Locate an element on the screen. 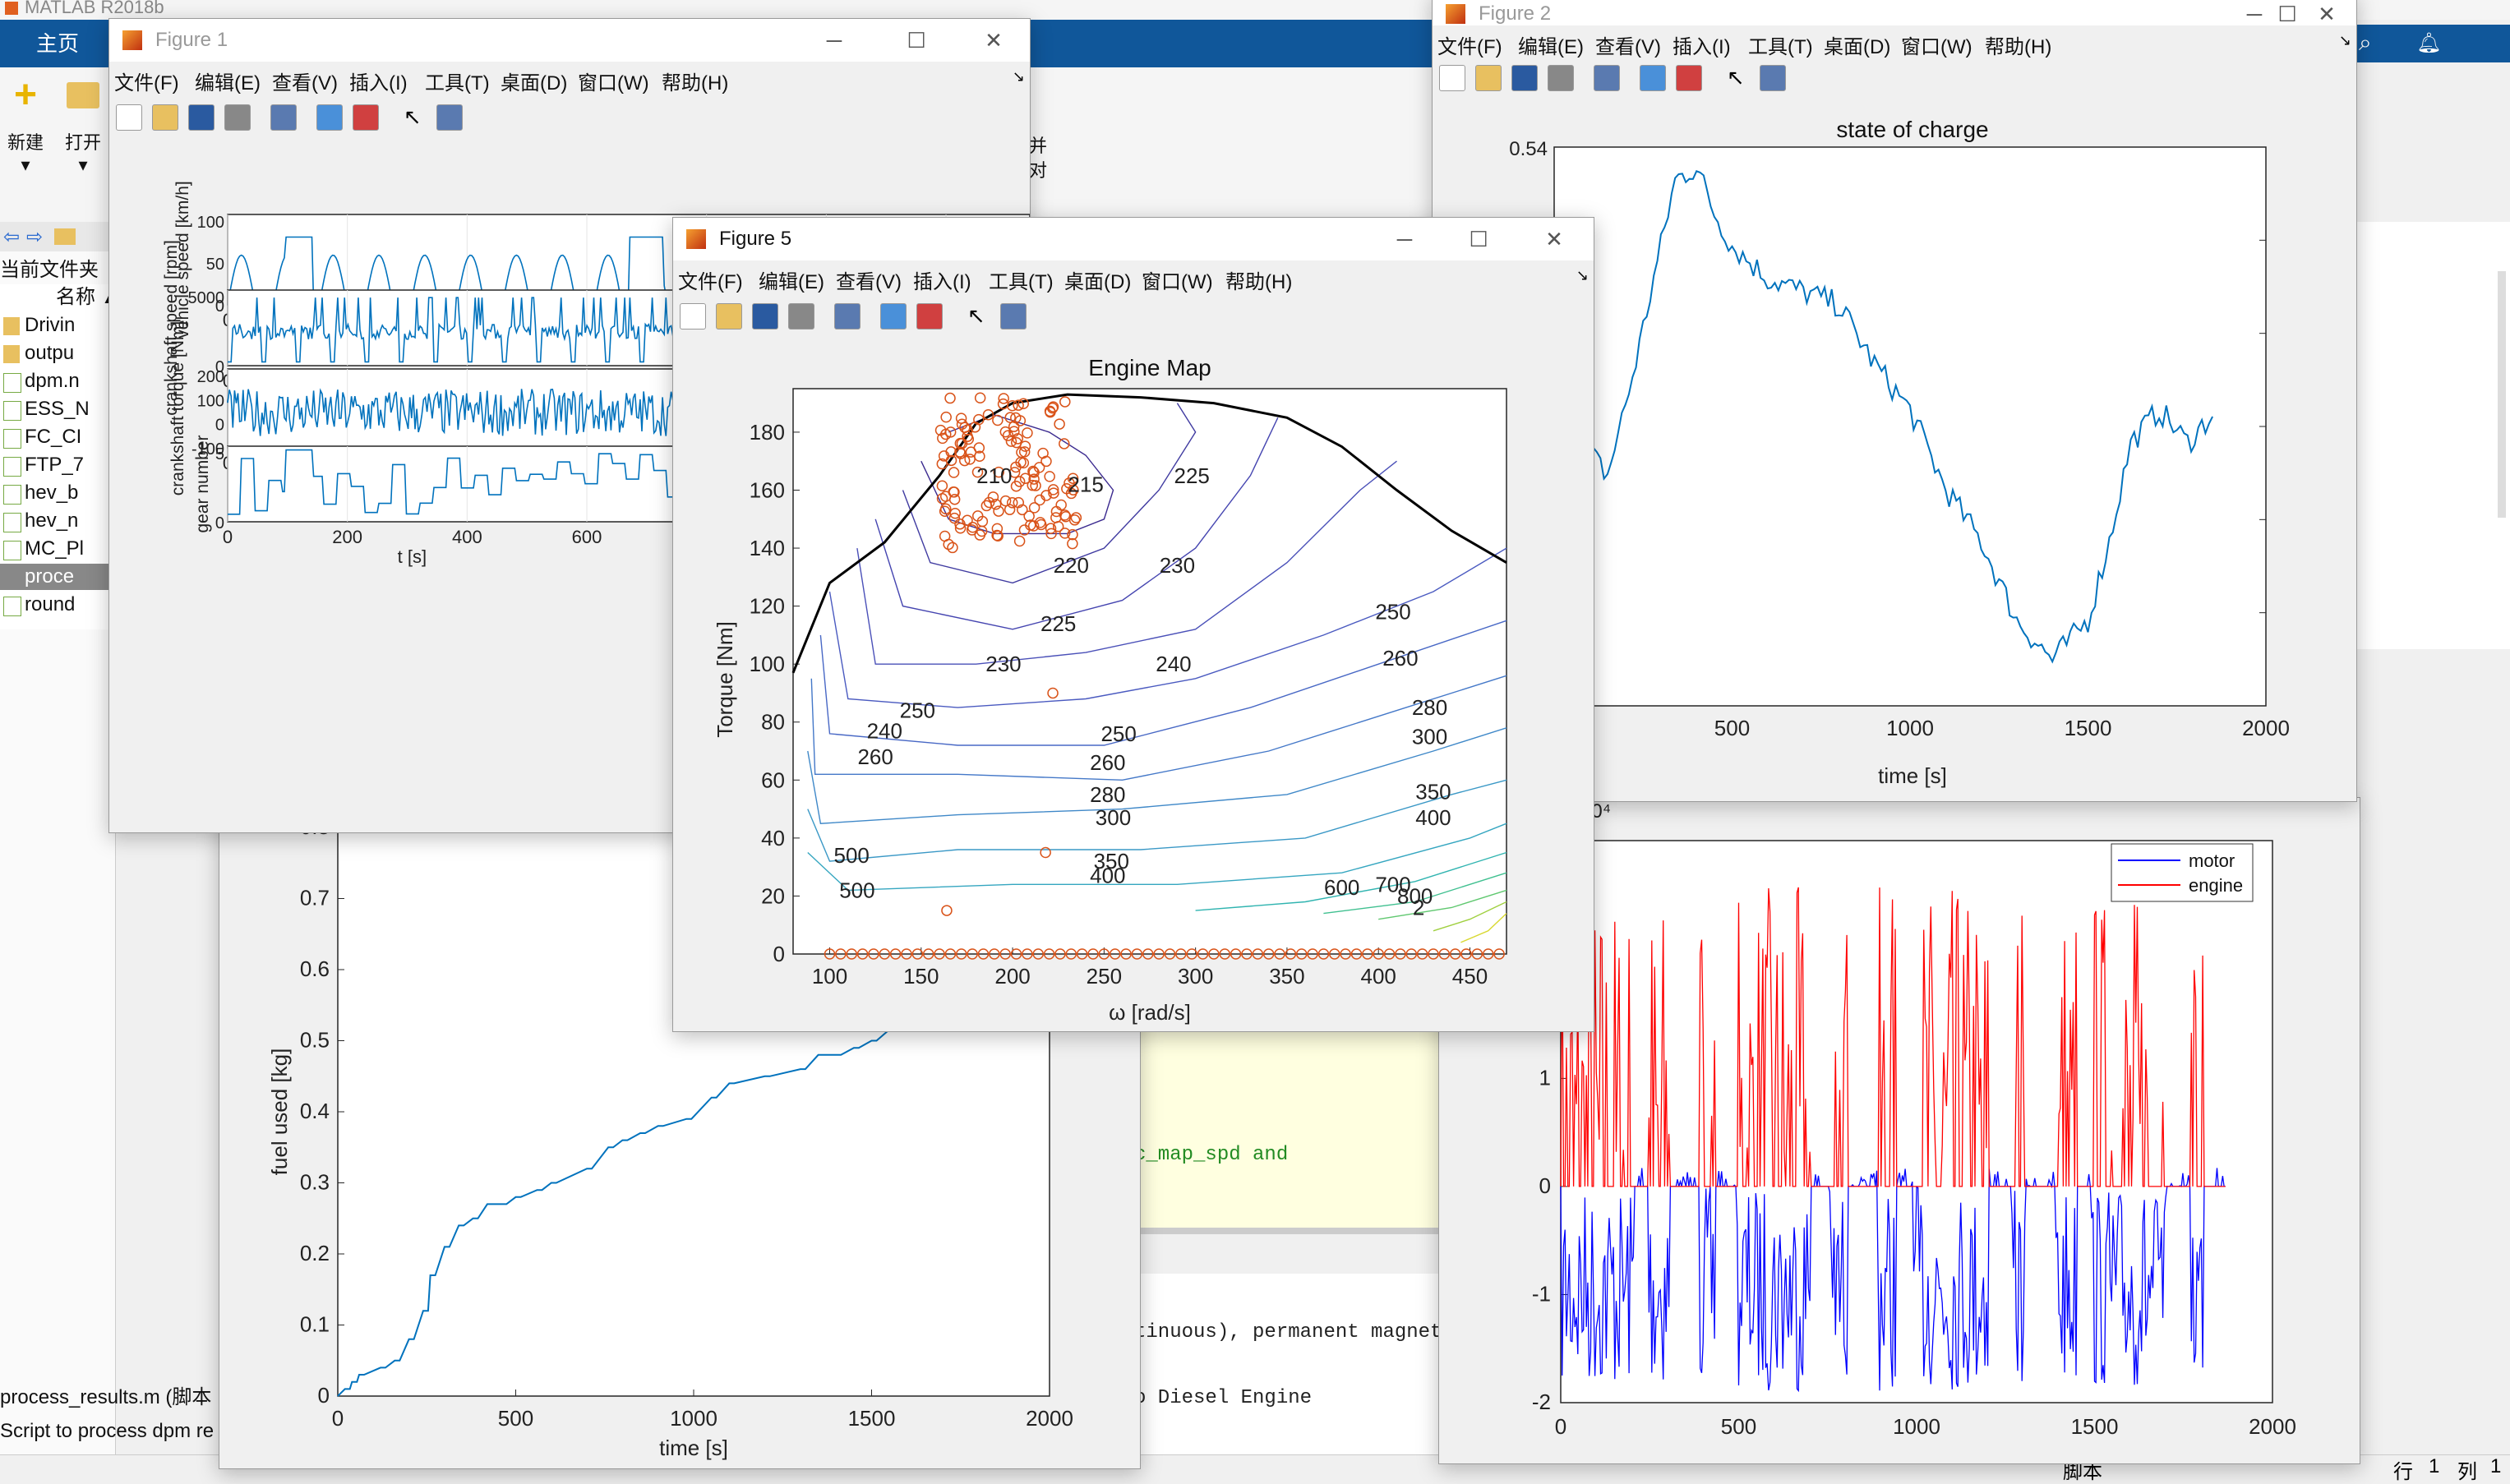  browse-folder-icon is located at coordinates (65, 237).